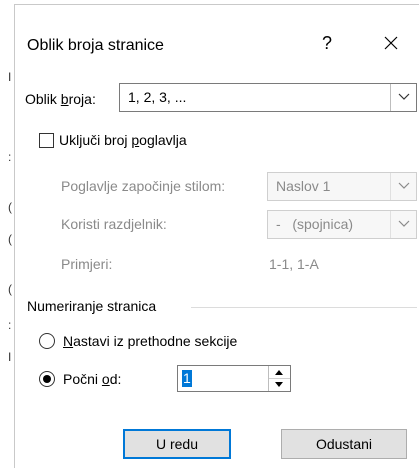 The image size is (419, 468). What do you see at coordinates (87, 264) in the screenshot?
I see `examples-label: Primjeri:` at bounding box center [87, 264].